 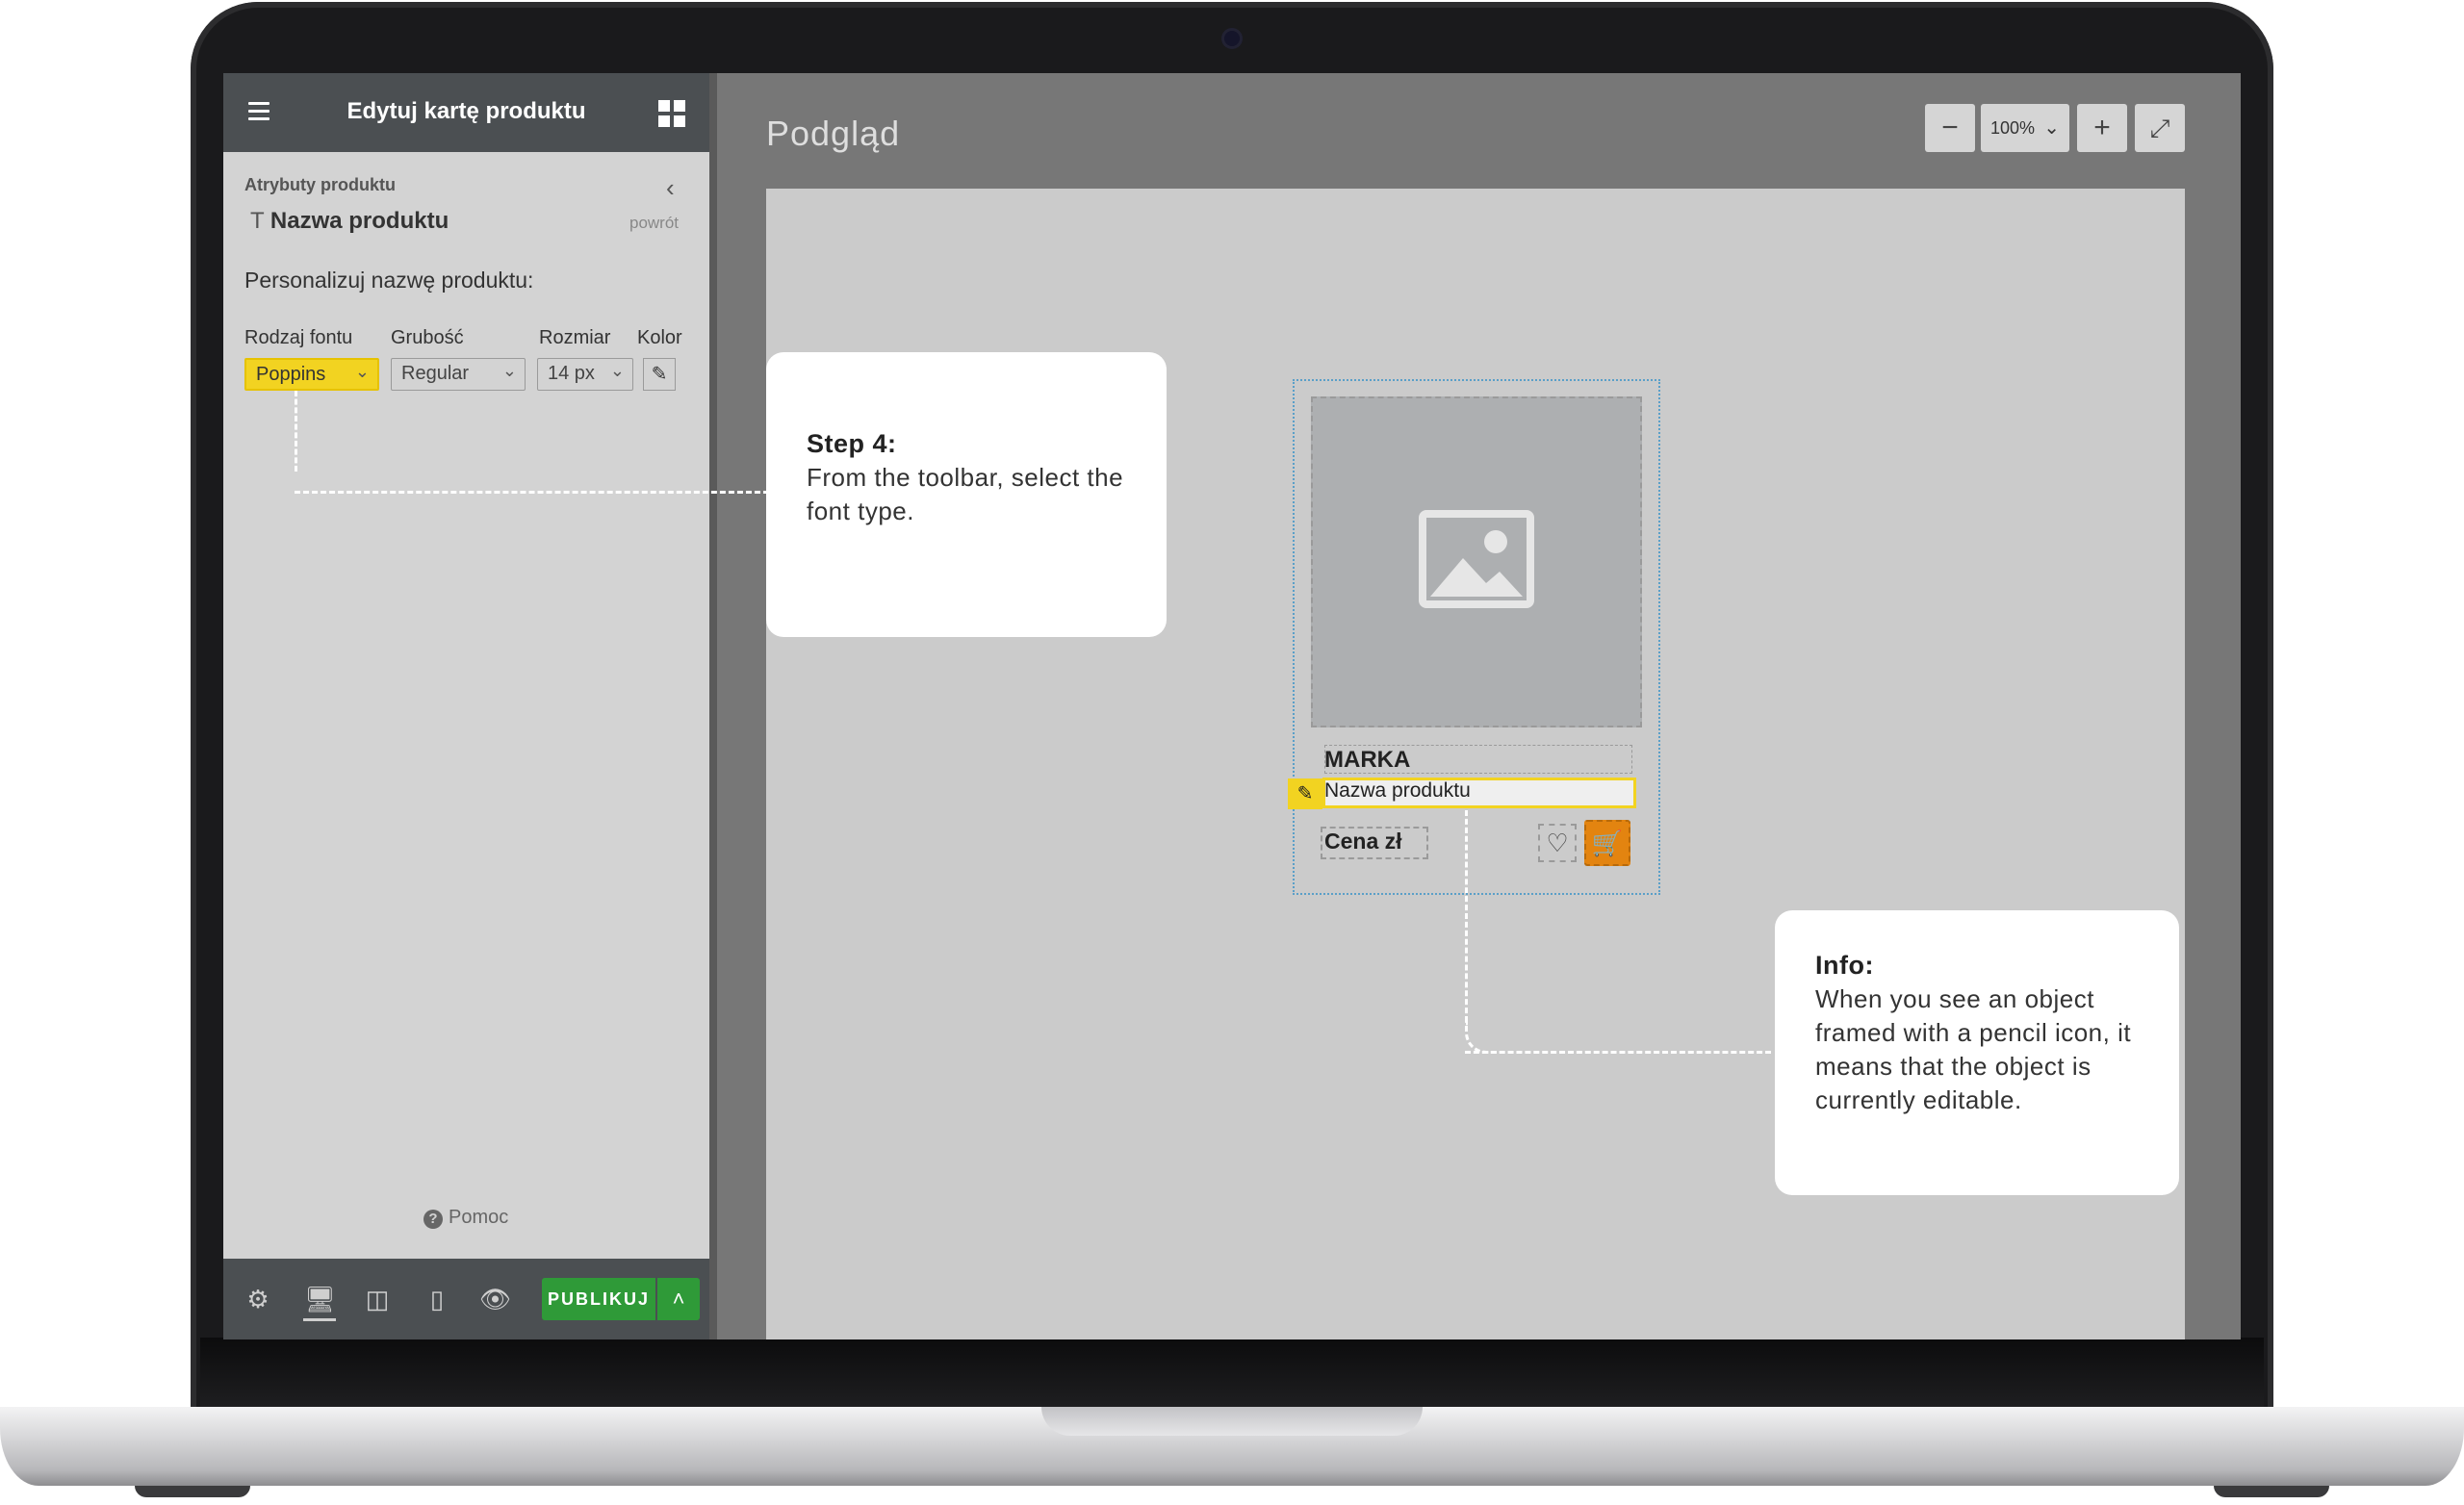 I want to click on tablet-view-icon: ◫, so click(x=377, y=1299).